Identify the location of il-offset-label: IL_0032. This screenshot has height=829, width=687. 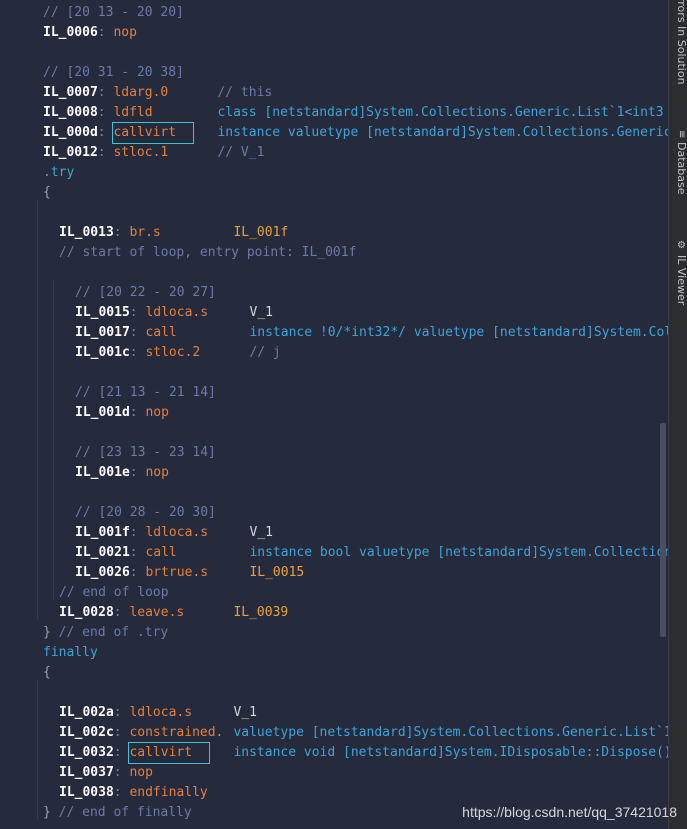
(86, 752).